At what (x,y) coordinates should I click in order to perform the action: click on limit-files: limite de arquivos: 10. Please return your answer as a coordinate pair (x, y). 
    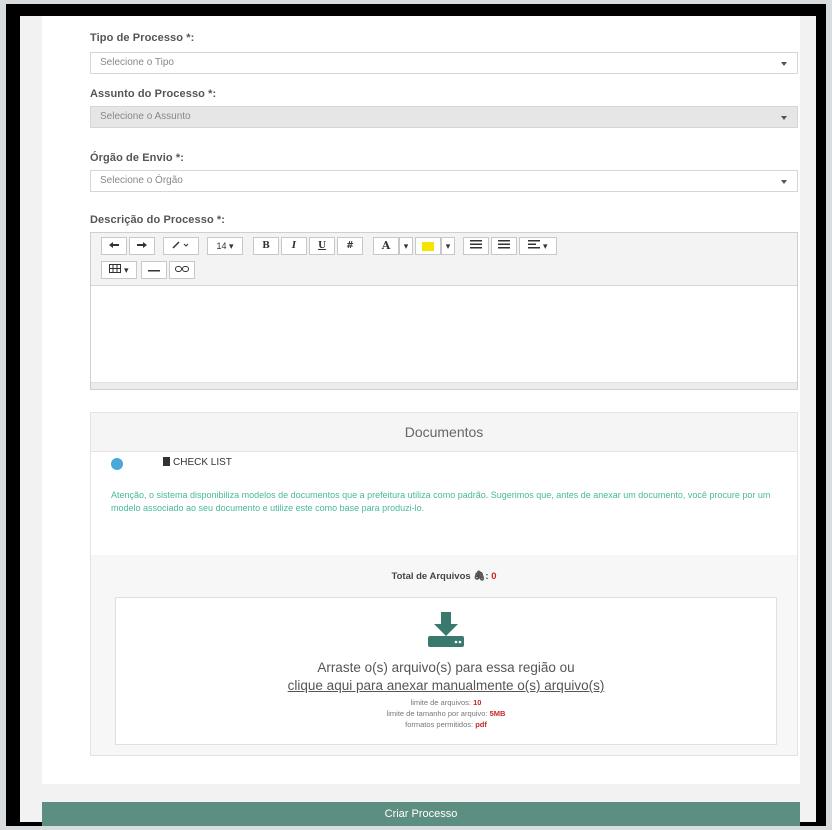
    Looking at the image, I should click on (446, 702).